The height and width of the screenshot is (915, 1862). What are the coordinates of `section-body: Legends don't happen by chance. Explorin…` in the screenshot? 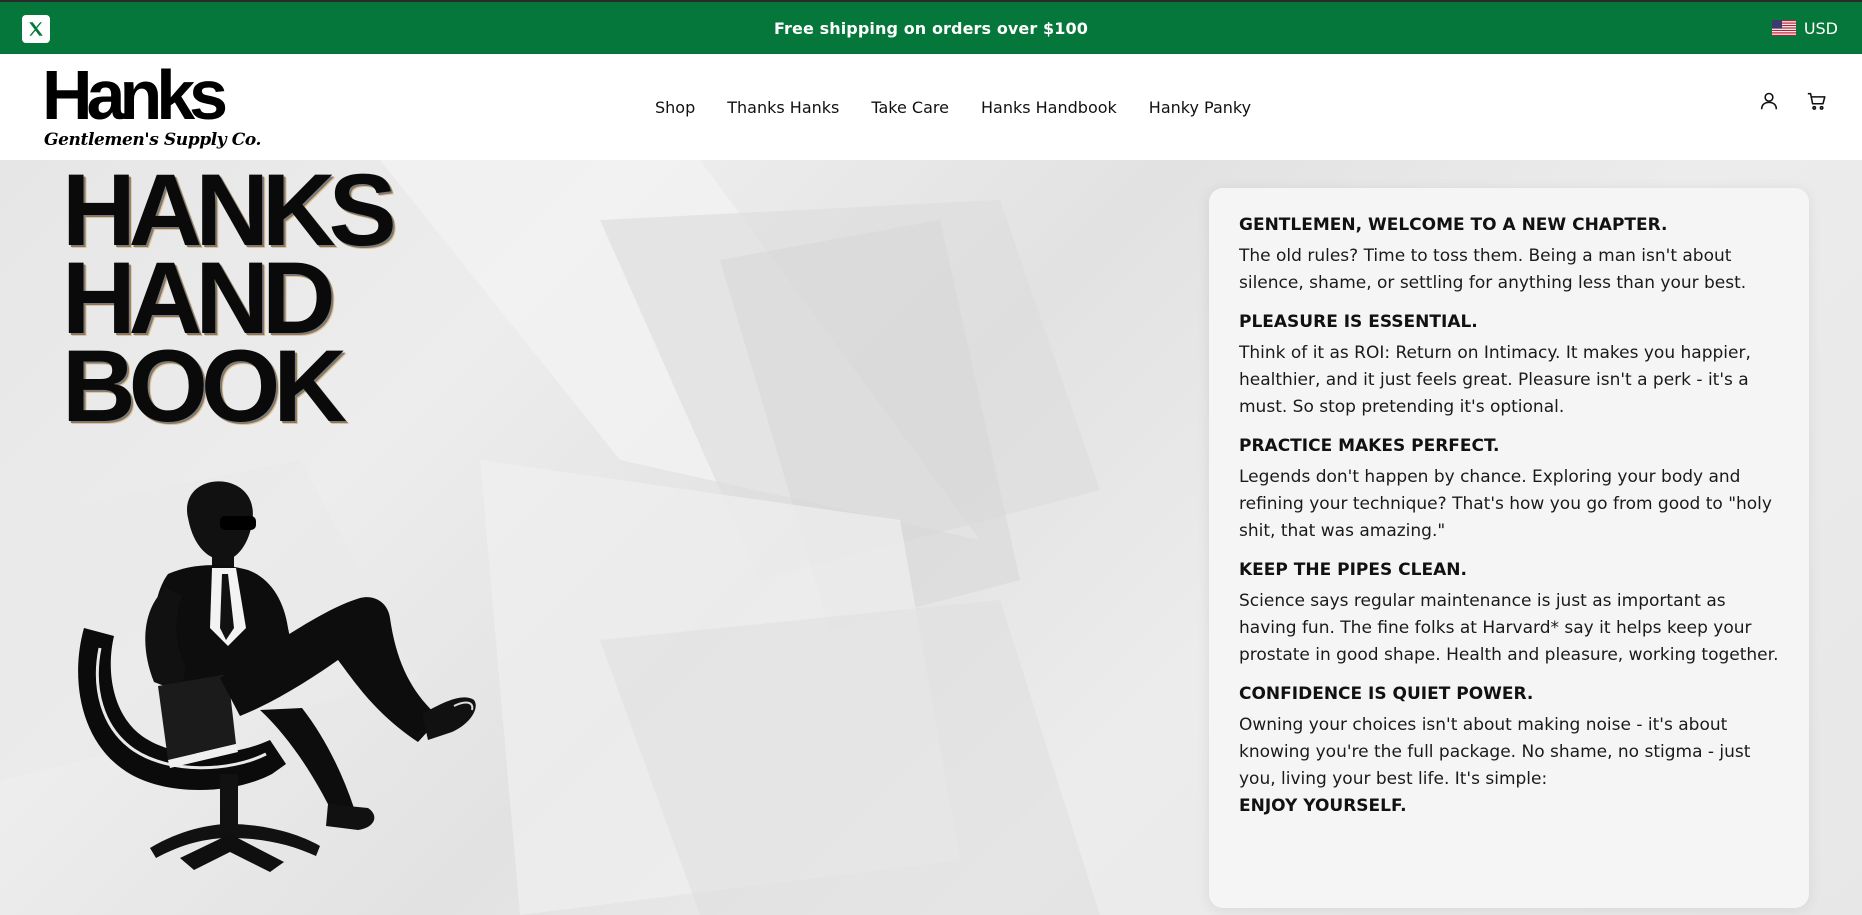 It's located at (1505, 504).